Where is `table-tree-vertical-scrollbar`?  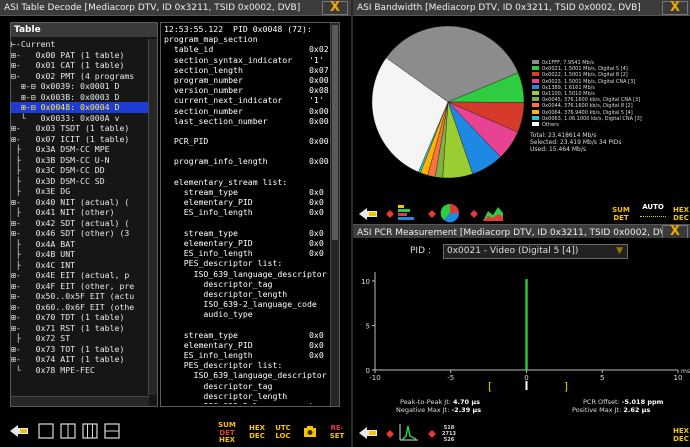 table-tree-vertical-scrollbar is located at coordinates (152, 217).